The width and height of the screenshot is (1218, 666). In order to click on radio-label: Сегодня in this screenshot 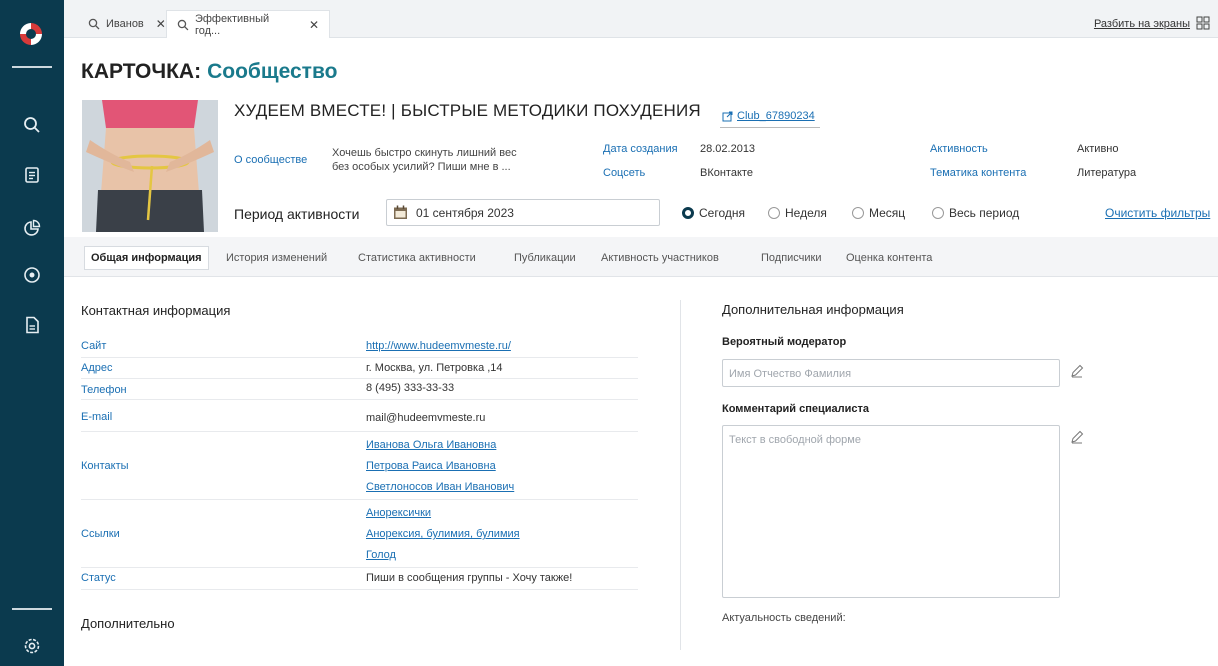, I will do `click(722, 213)`.